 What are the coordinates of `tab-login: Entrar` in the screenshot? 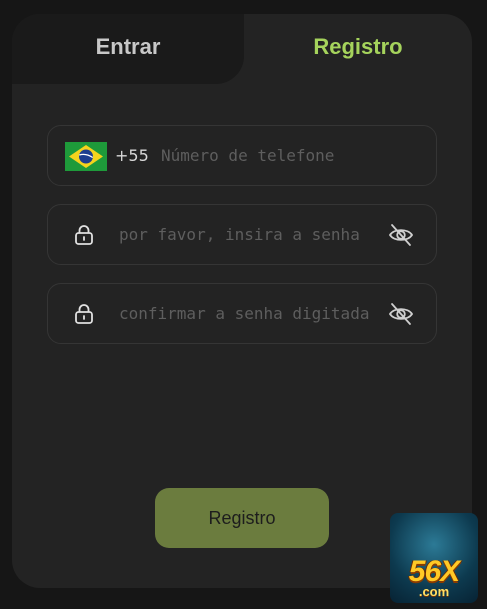 It's located at (128, 47).